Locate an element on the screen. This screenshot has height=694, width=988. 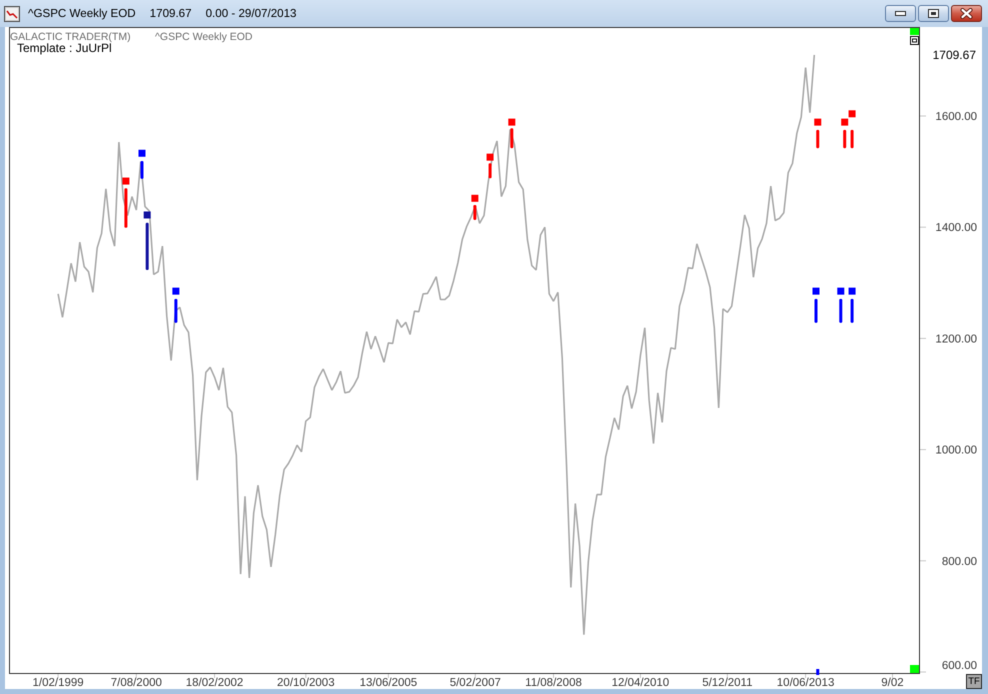
series-label: ^GSPC Weekly EOD is located at coordinates (204, 37).